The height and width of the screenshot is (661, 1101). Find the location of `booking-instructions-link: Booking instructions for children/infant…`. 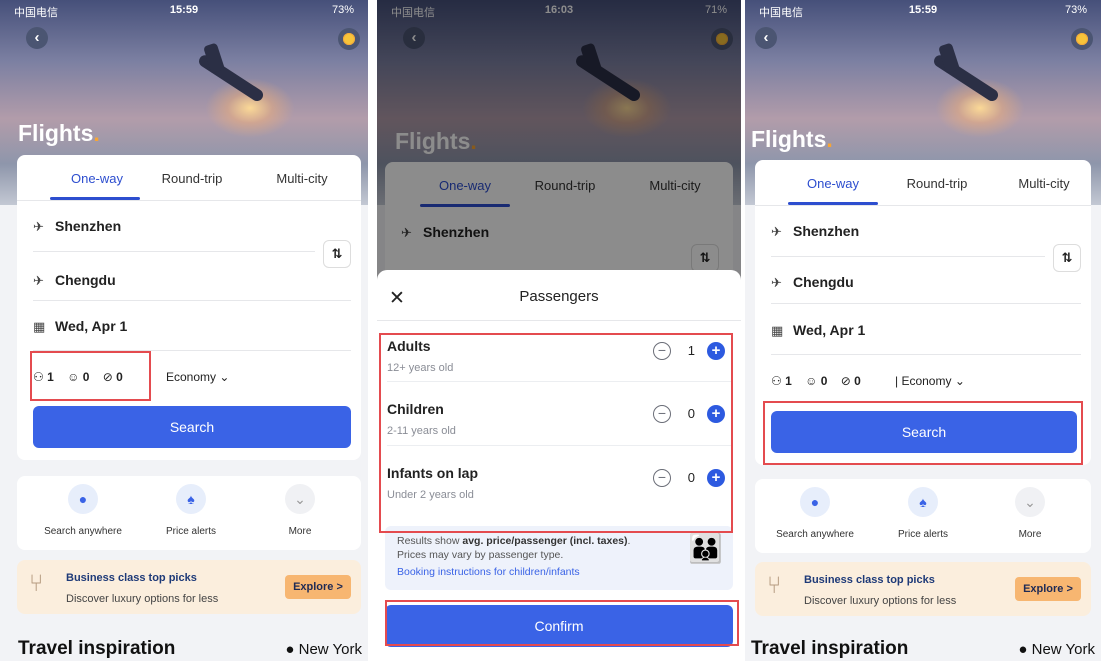

booking-instructions-link: Booking instructions for children/infant… is located at coordinates (488, 572).